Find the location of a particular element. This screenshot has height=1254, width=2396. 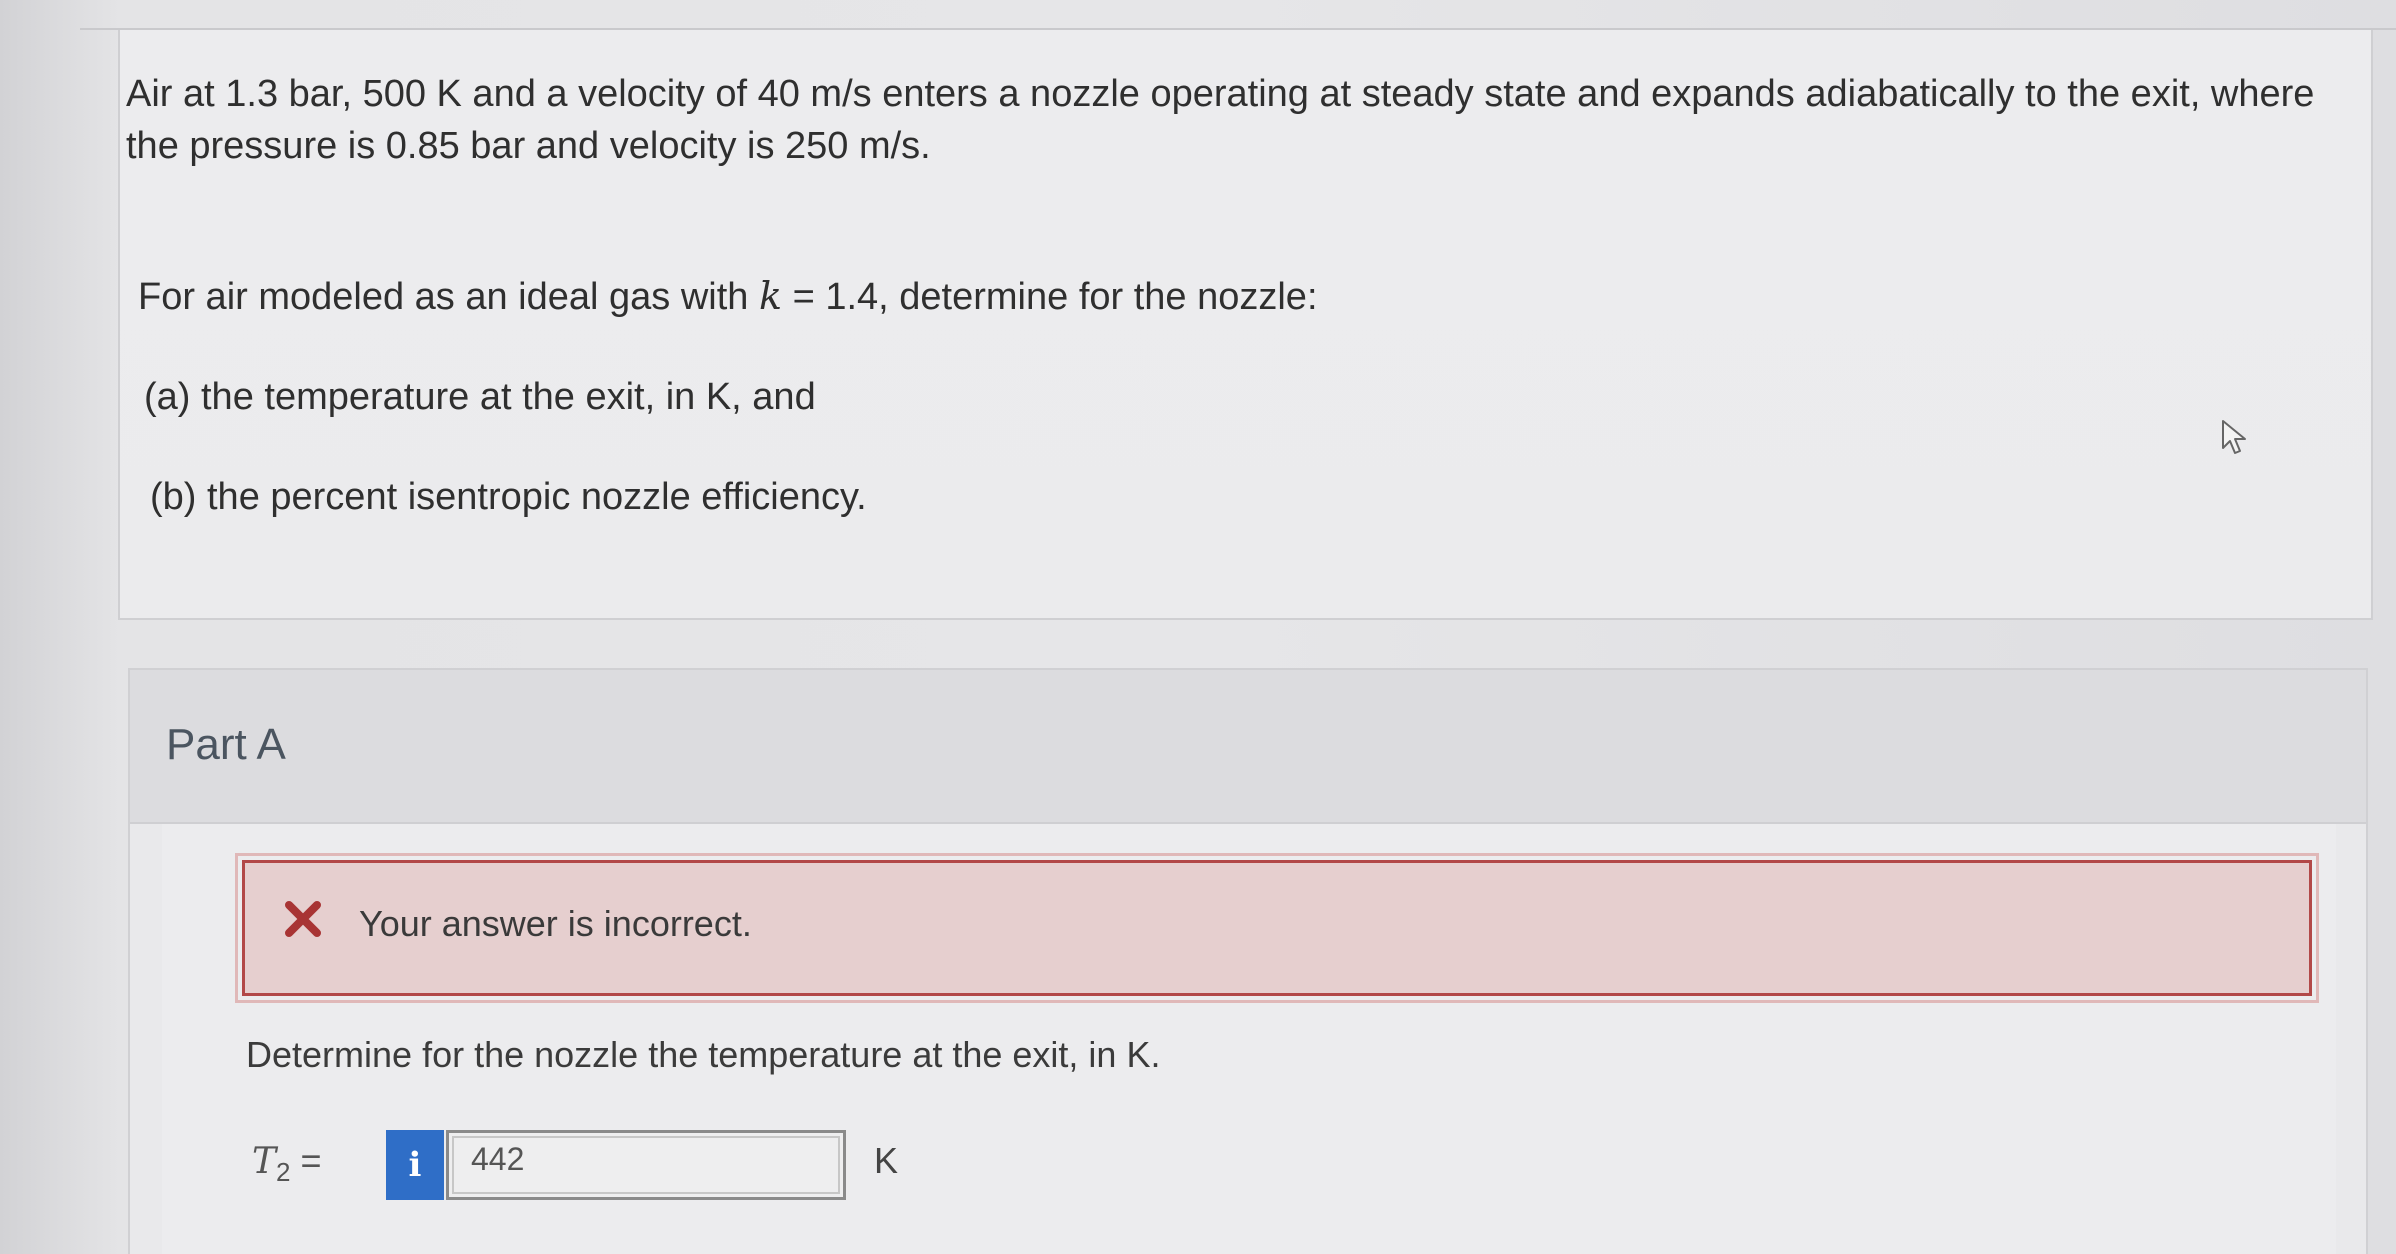

answer-variable-label: T2 = is located at coordinates (287, 1164).